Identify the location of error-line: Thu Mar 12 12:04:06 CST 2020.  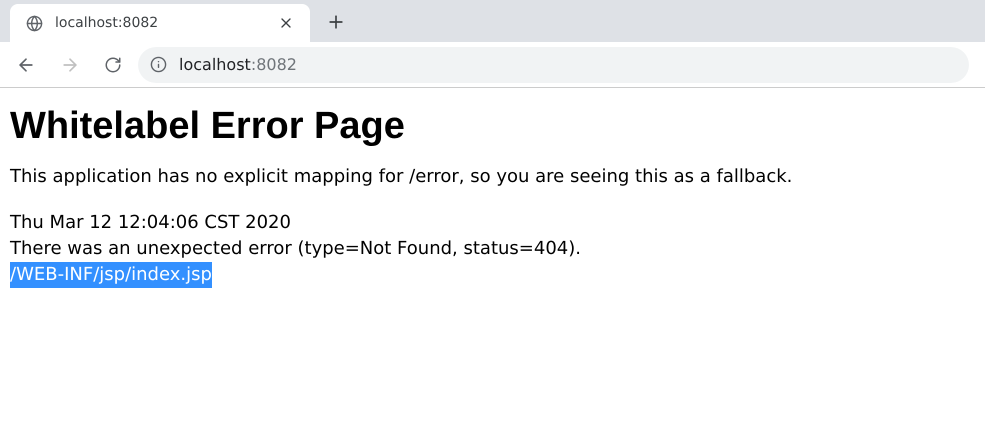
(150, 223).